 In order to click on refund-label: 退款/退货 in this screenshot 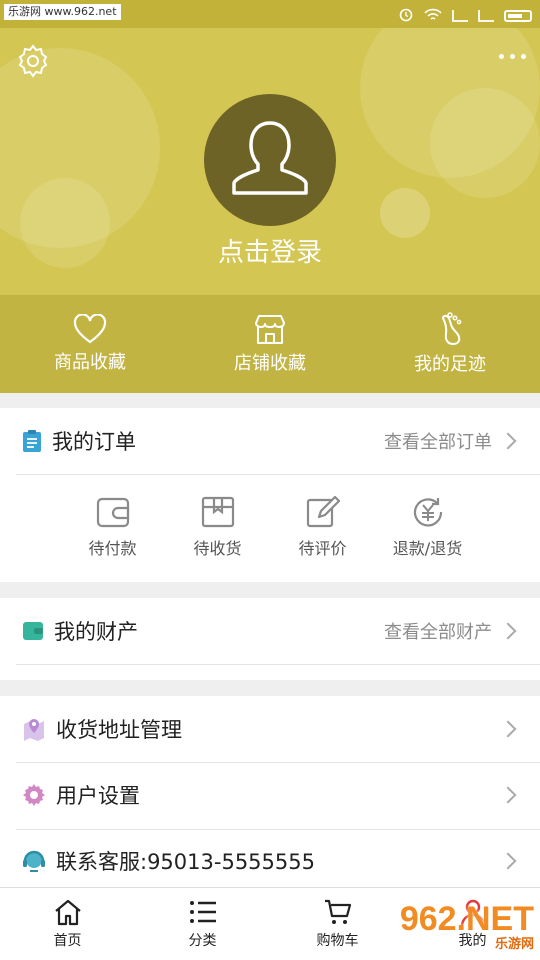, I will do `click(427, 548)`.